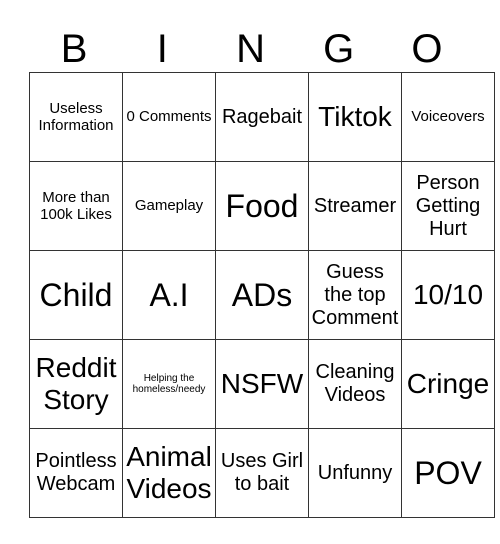  Describe the element at coordinates (355, 206) in the screenshot. I see `bingo-cell: Streamer` at that location.